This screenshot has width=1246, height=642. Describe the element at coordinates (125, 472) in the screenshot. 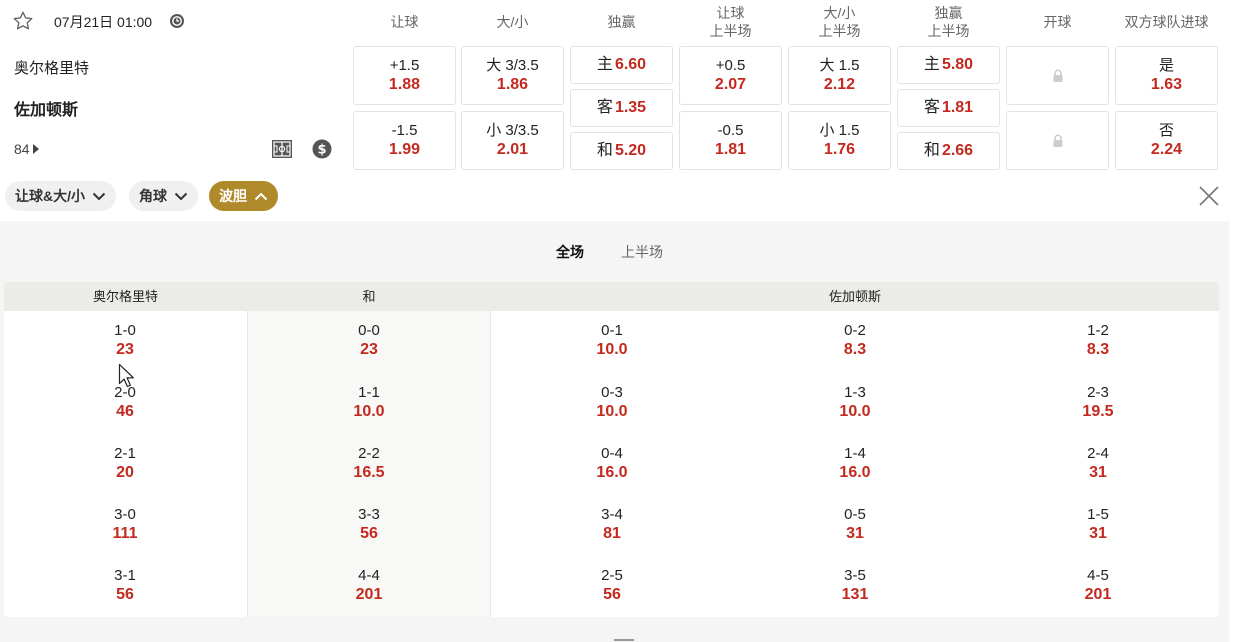

I see `score-odds: 20` at that location.